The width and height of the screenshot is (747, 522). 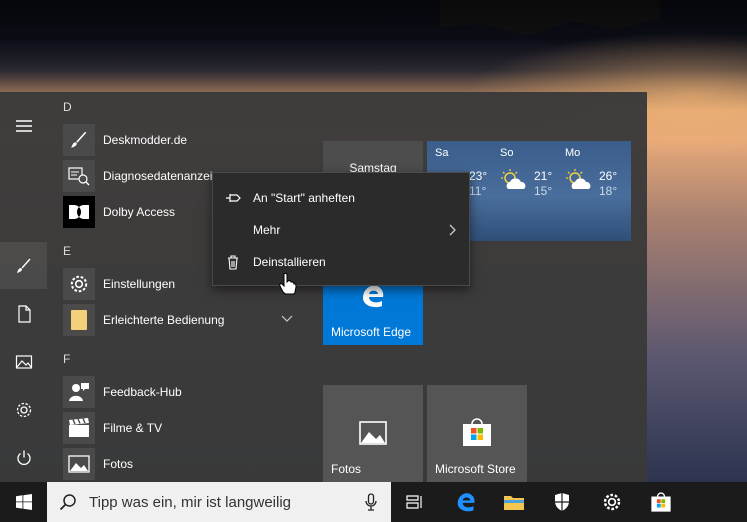 I want to click on weather-day-name: Mo, so click(x=573, y=153).